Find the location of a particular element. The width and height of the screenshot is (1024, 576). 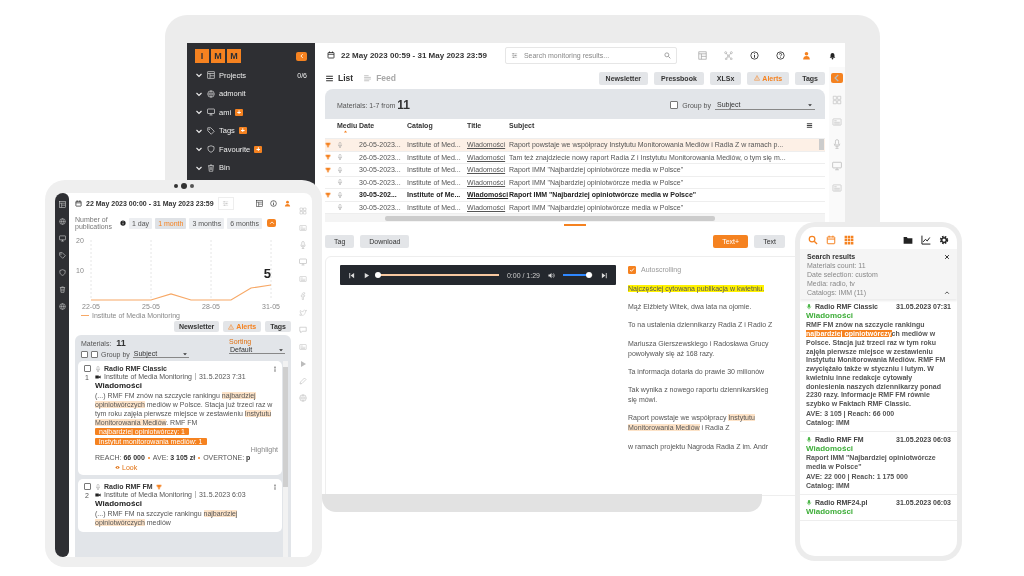

autoscroll-checkbox is located at coordinates (632, 270).